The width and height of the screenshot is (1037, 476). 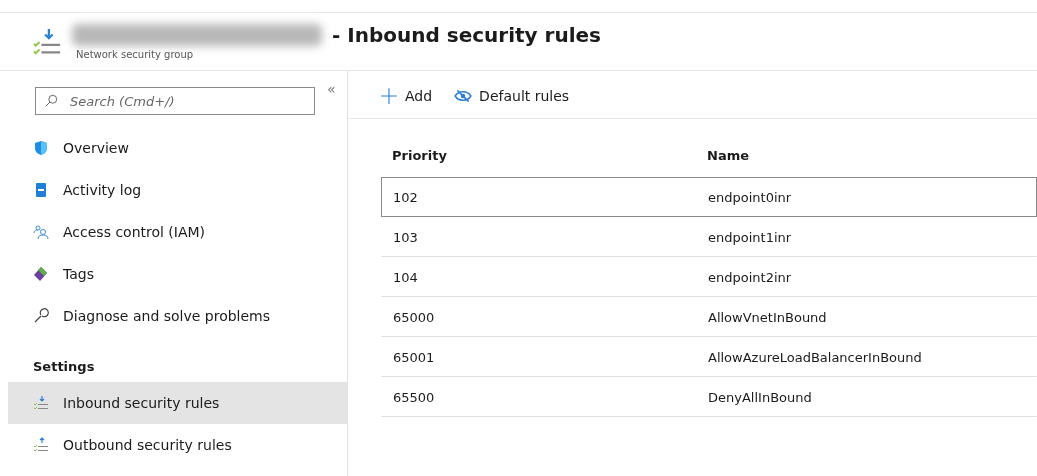 I want to click on nav-item: Access control (IAM), so click(x=177, y=232).